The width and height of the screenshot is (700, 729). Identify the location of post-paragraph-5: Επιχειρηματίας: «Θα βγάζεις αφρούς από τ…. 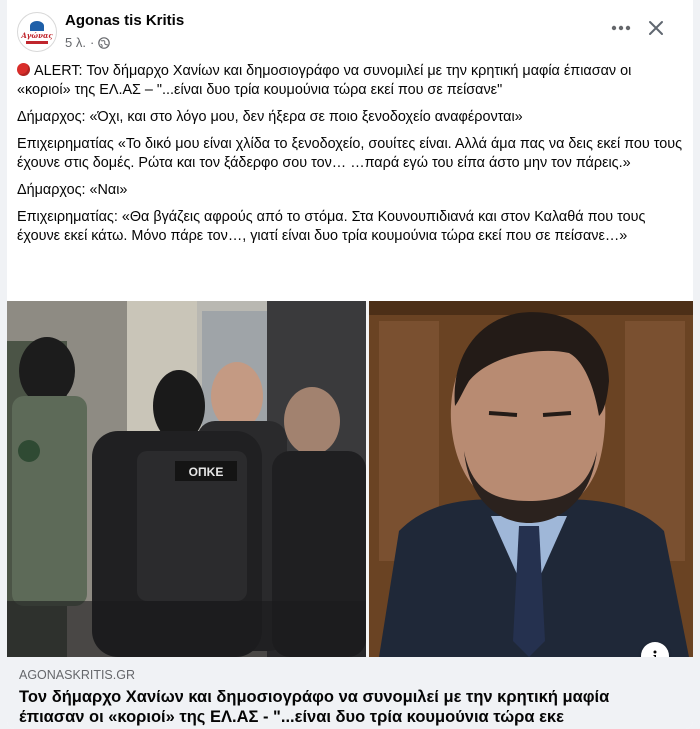
(331, 226).